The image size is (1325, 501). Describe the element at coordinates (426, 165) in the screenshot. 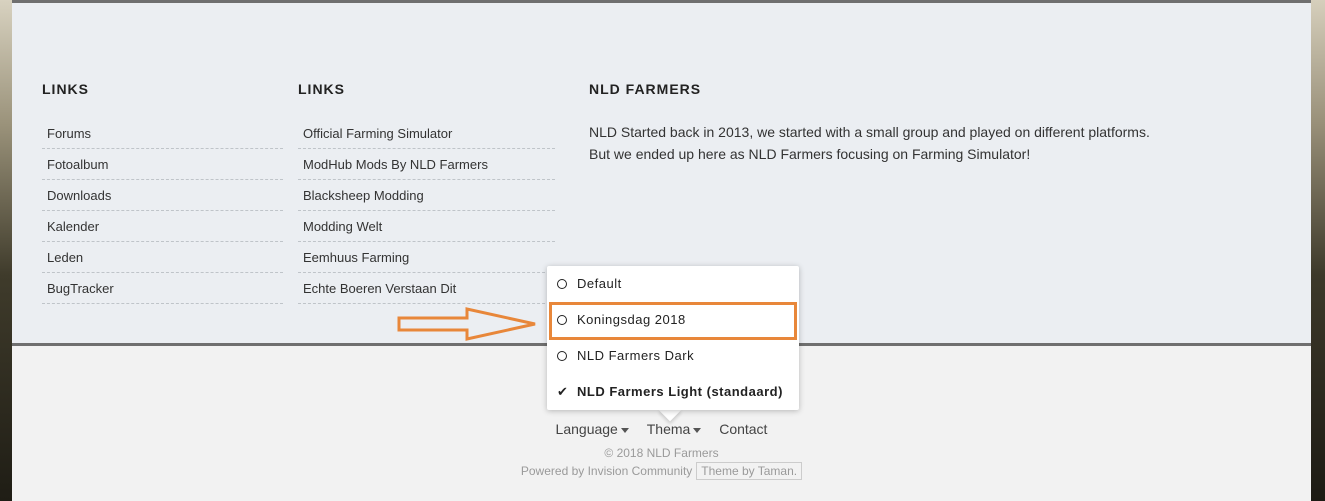

I see `link-modhub-mods: ModHub Mods By NLD Farmers` at that location.